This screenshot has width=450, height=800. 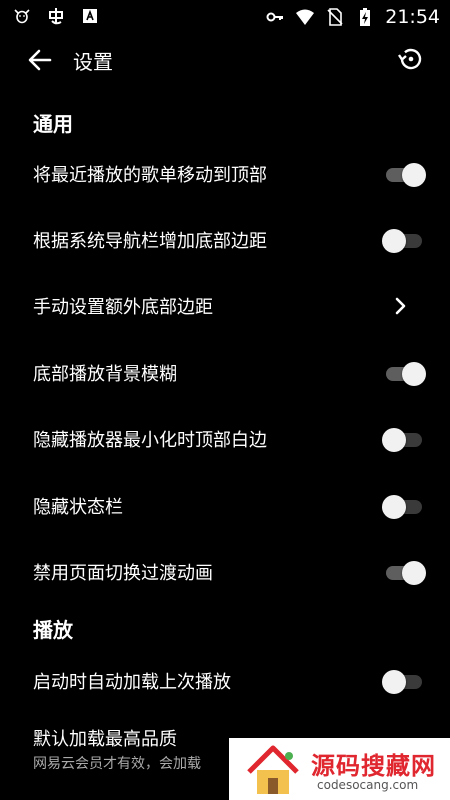 I want to click on key-icon, so click(x=275, y=17).